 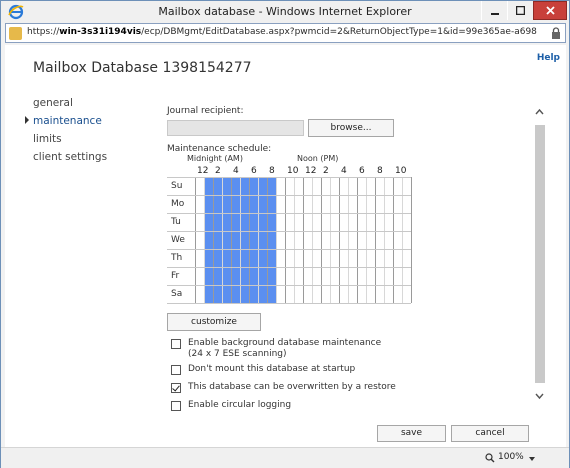 What do you see at coordinates (70, 140) in the screenshot?
I see `nav-item-limits: limits` at bounding box center [70, 140].